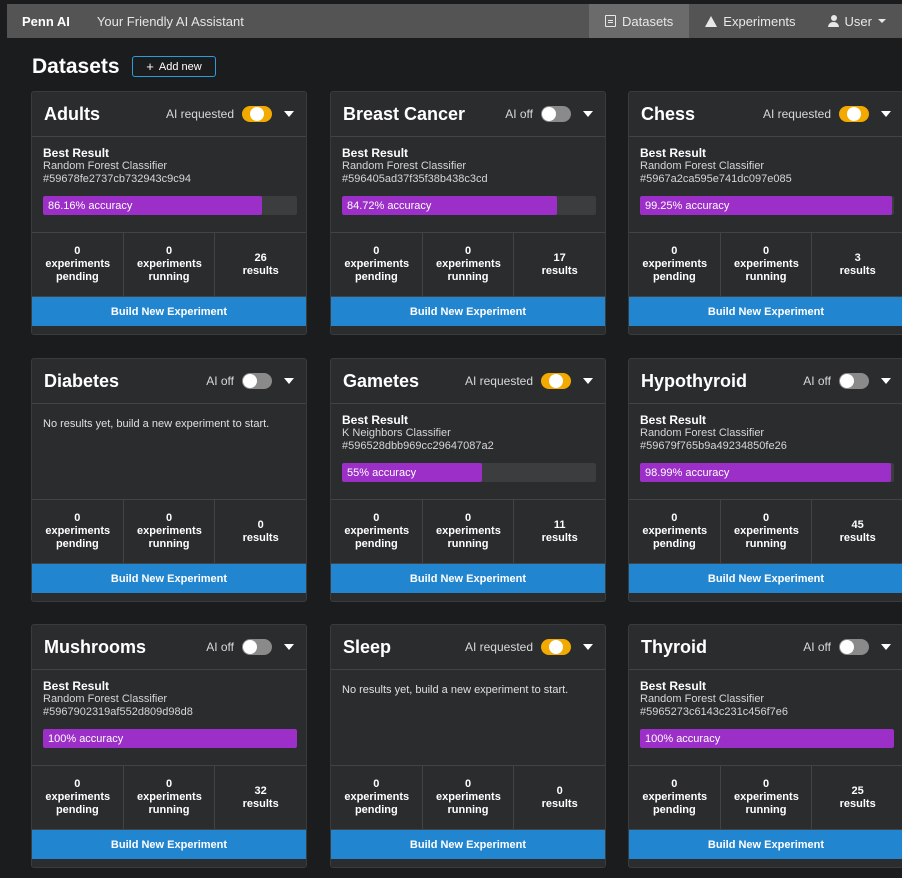  What do you see at coordinates (424, 114) in the screenshot?
I see `dataset-name: Breast Cancer` at bounding box center [424, 114].